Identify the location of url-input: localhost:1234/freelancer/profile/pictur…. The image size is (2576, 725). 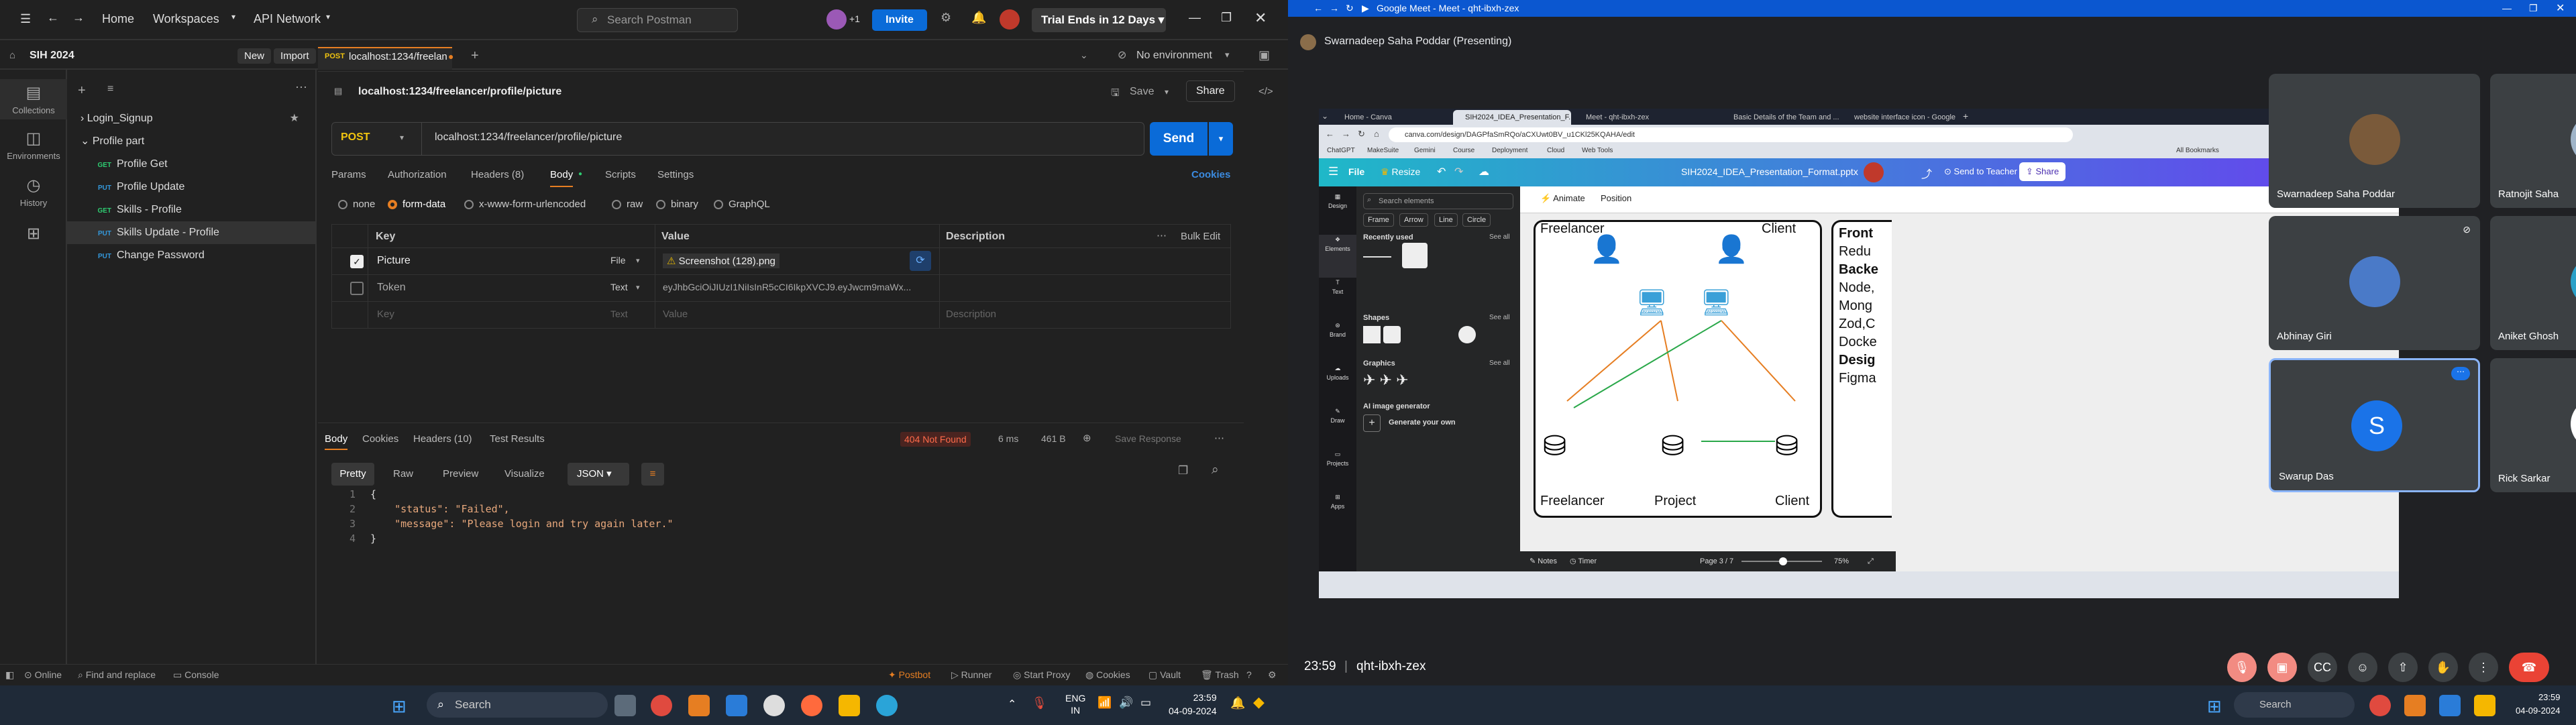
(528, 137).